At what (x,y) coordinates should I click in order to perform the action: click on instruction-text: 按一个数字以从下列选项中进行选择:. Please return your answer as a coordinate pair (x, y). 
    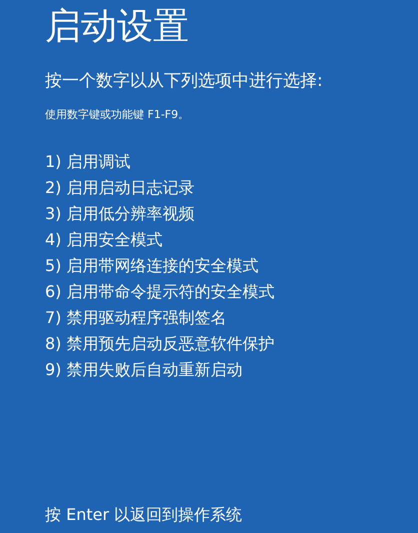
    Looking at the image, I should click on (184, 81).